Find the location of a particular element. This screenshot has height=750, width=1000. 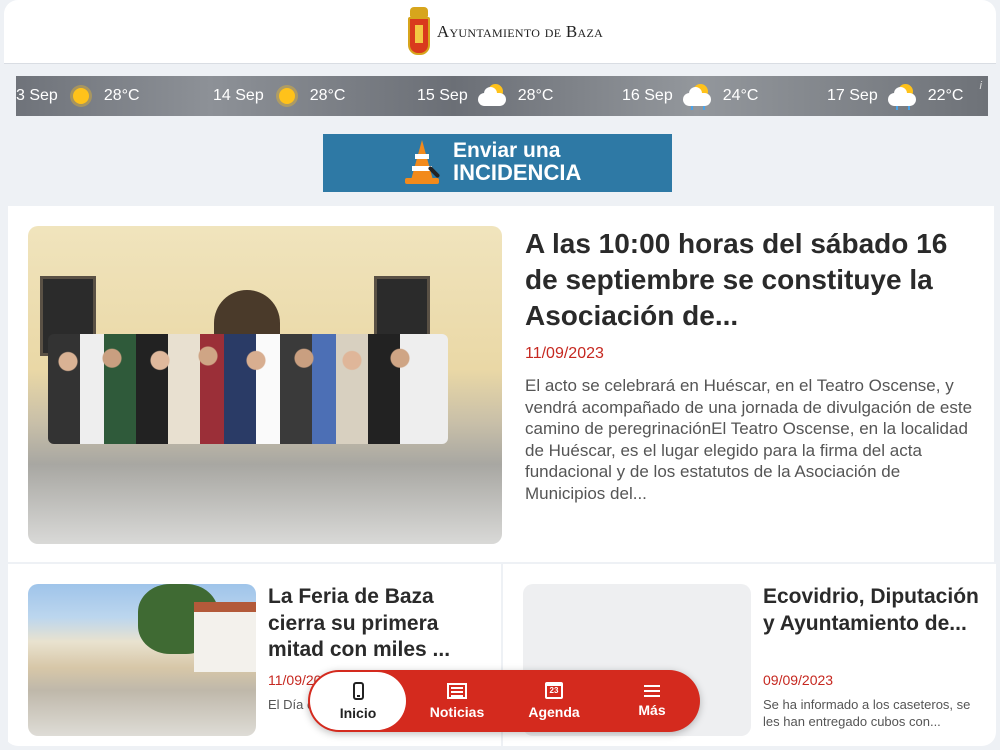

weather-temp: 24°C is located at coordinates (740, 95).